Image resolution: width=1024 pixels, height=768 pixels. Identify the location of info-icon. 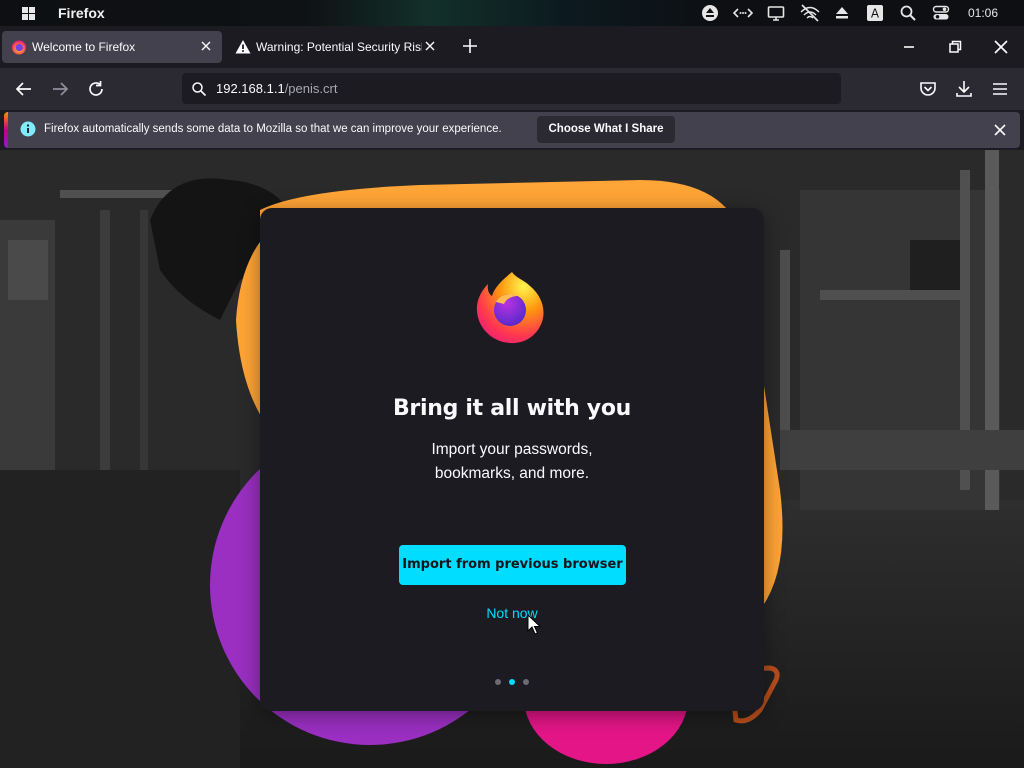
(28, 129).